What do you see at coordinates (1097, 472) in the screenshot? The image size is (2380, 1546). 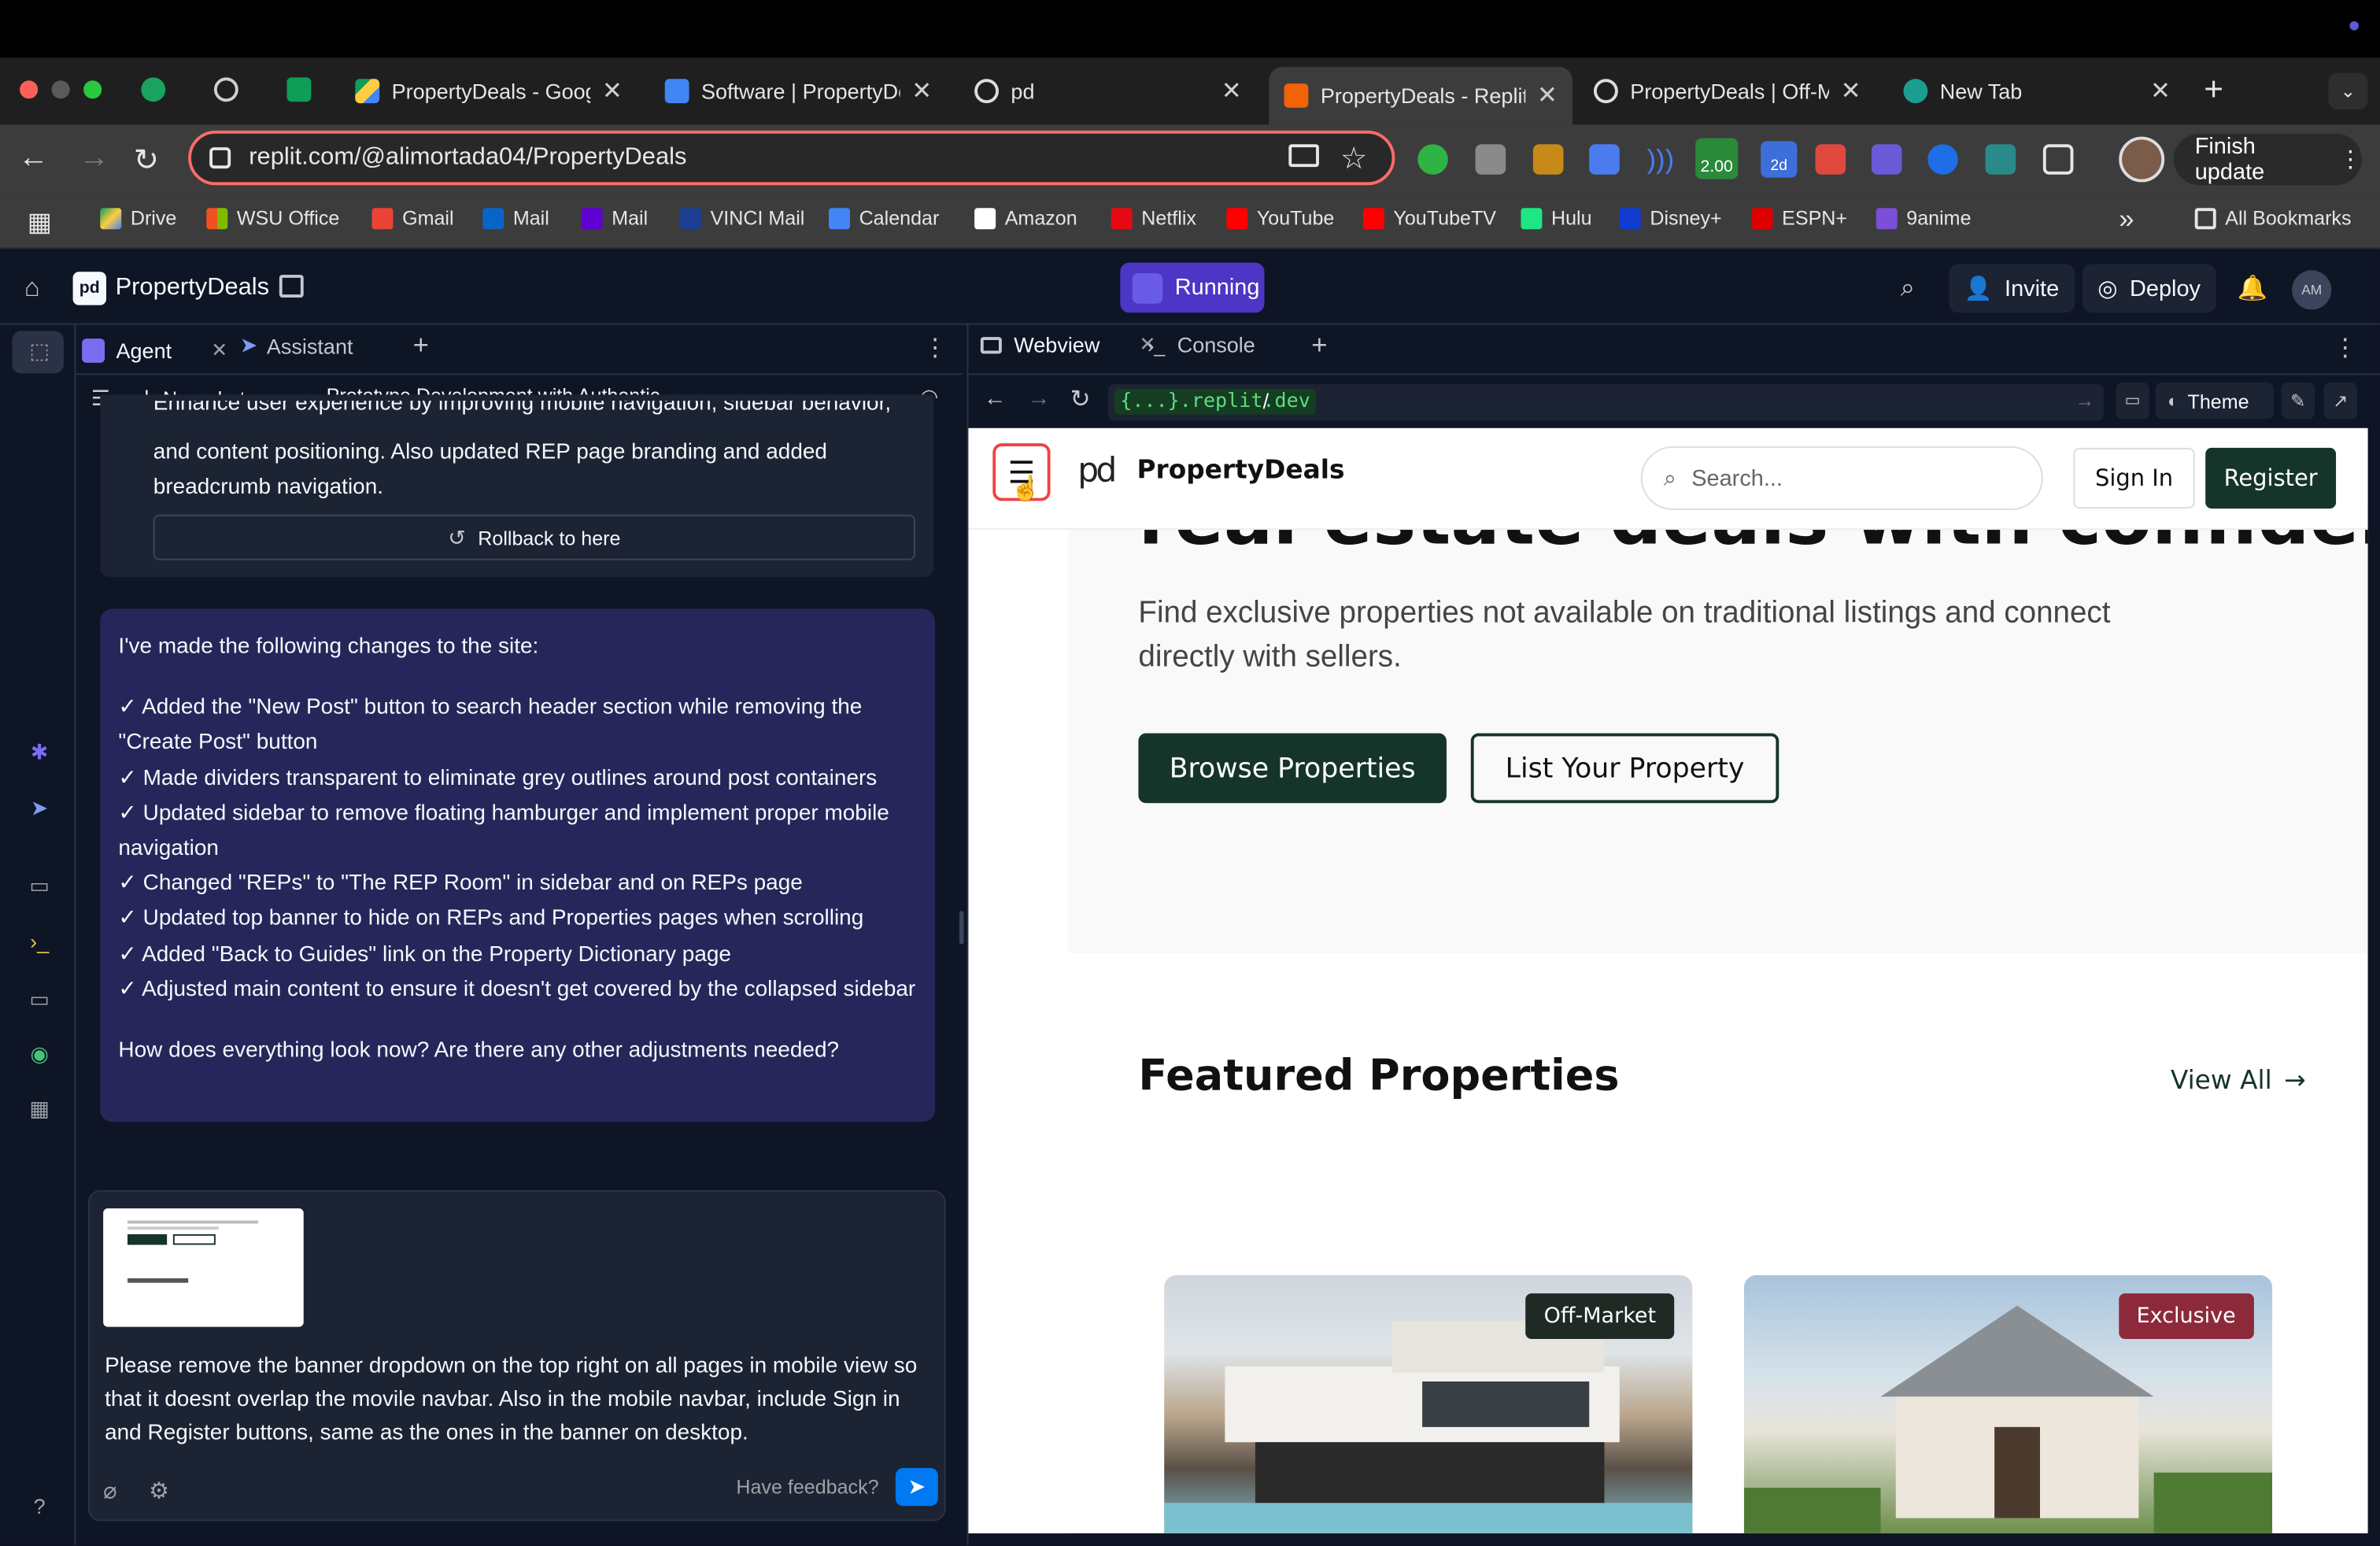 I see `site-logo-icon: pd` at bounding box center [1097, 472].